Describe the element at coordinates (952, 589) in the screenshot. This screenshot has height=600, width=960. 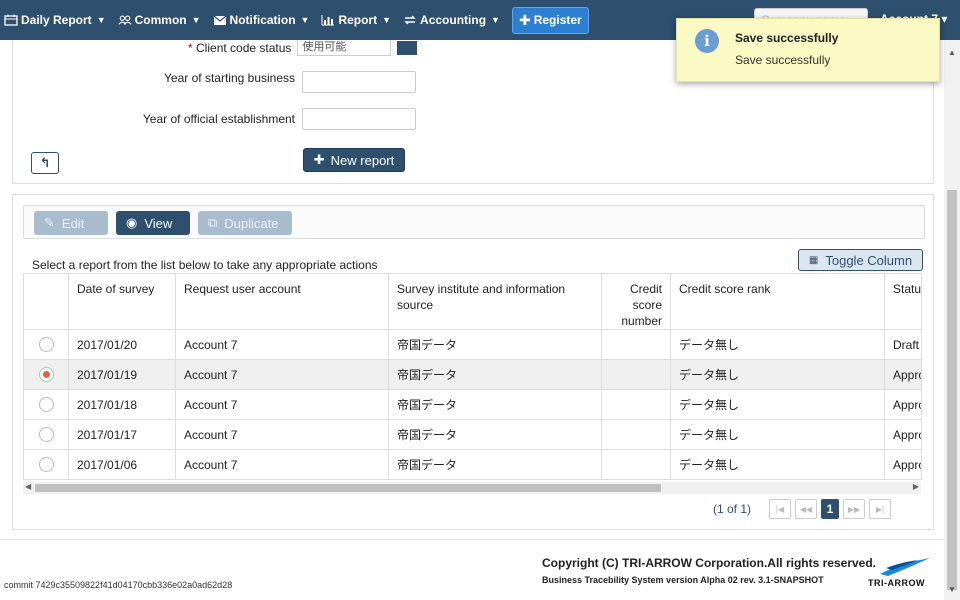
I see `scroll-down-icon: ▼` at that location.